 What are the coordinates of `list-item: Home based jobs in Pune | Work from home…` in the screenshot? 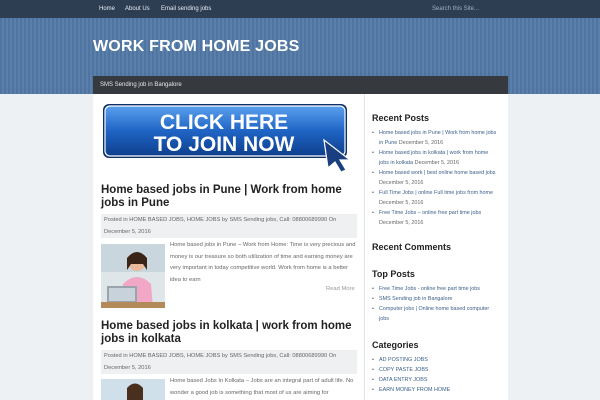 It's located at (438, 138).